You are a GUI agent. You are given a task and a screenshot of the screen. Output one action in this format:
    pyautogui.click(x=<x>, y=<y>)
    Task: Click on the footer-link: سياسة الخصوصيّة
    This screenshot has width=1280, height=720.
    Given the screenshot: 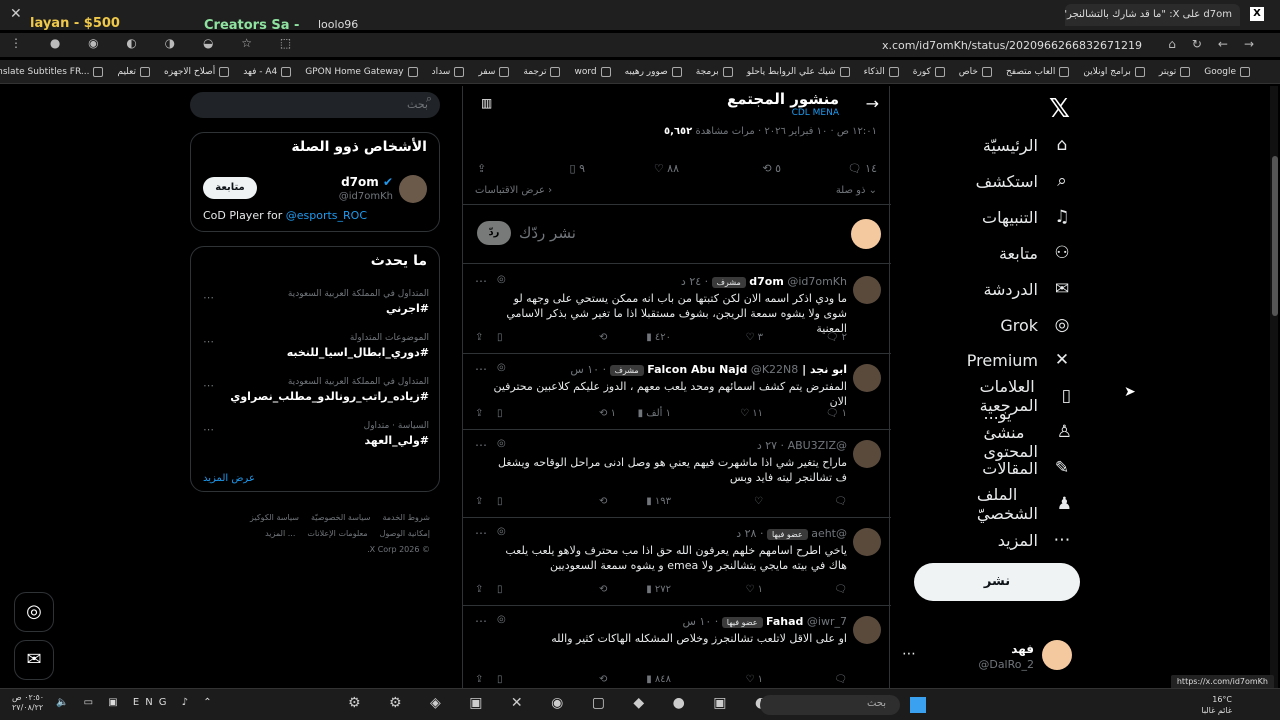 What is the action you would take?
    pyautogui.click(x=340, y=518)
    